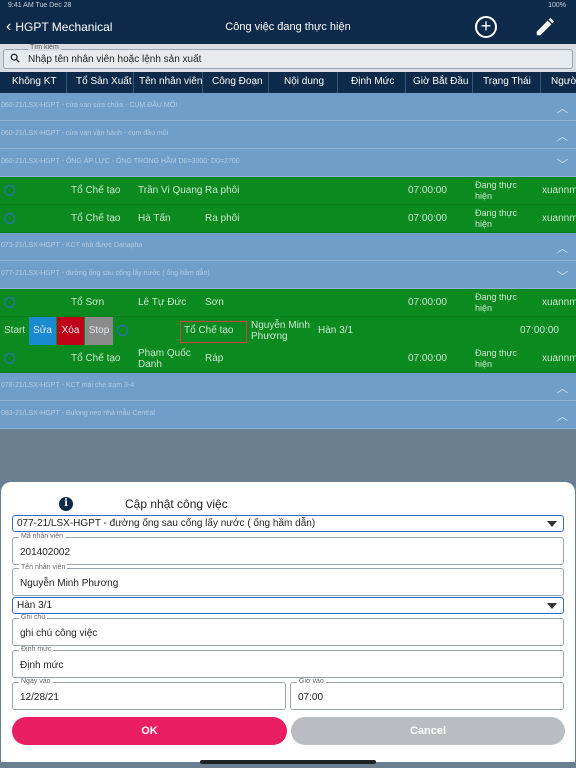  I want to click on home-indicator, so click(288, 762).